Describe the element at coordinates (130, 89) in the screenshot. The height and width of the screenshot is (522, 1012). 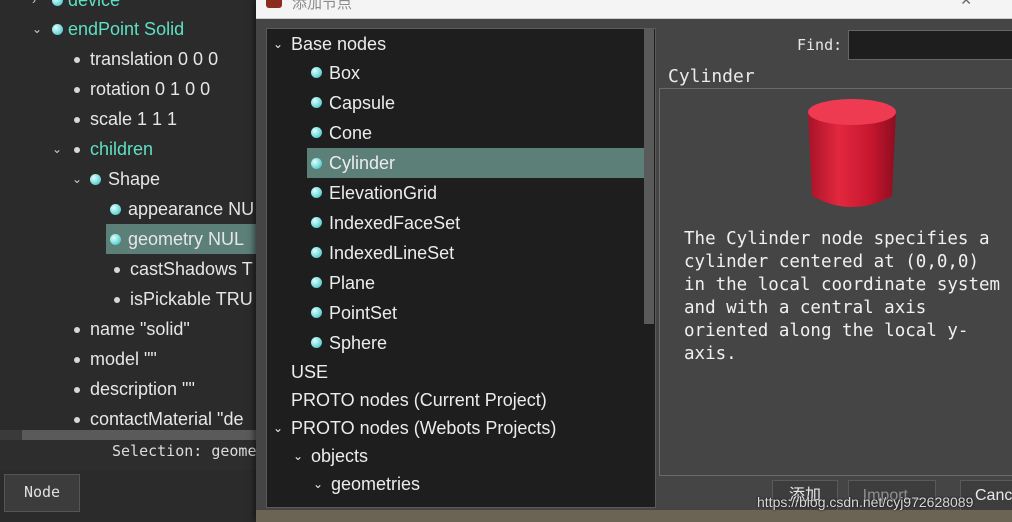
I see `tree-row-rotation: rotation 0 1 0 0` at that location.